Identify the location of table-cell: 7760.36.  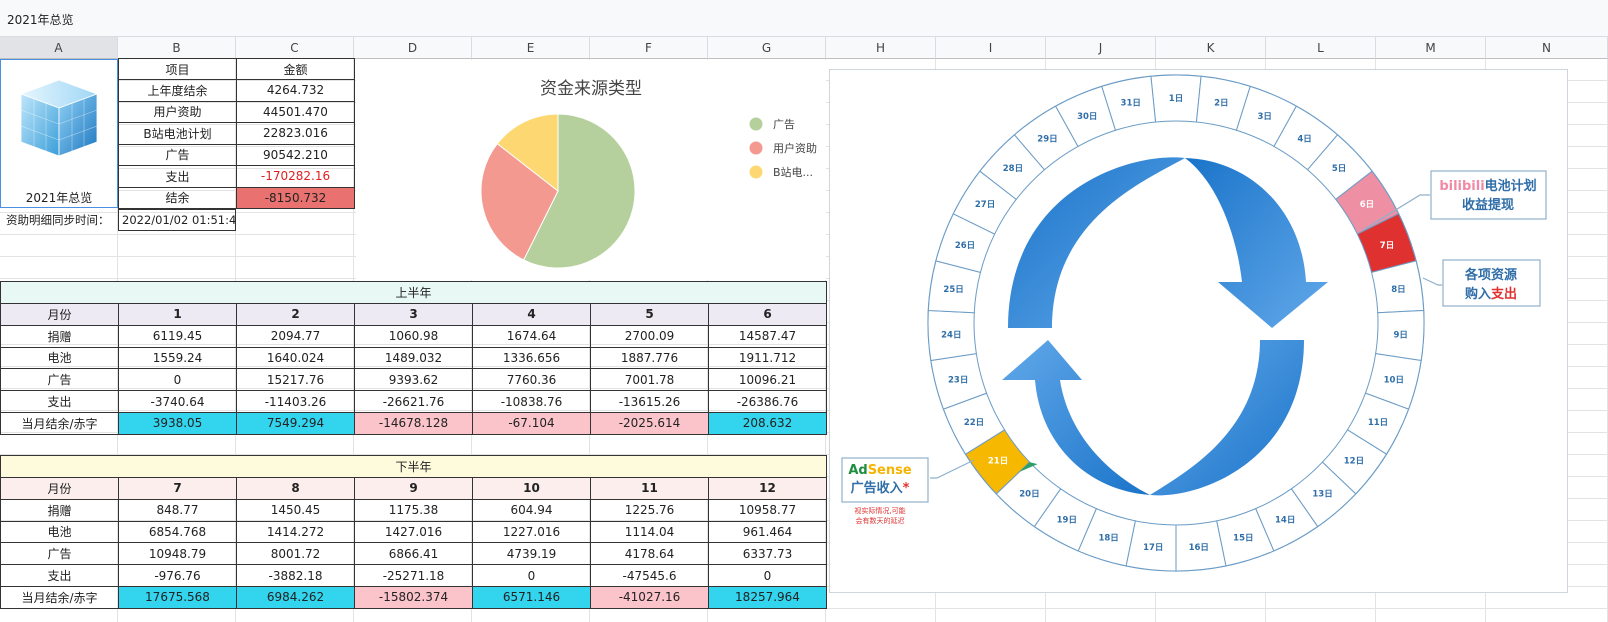
(531, 380).